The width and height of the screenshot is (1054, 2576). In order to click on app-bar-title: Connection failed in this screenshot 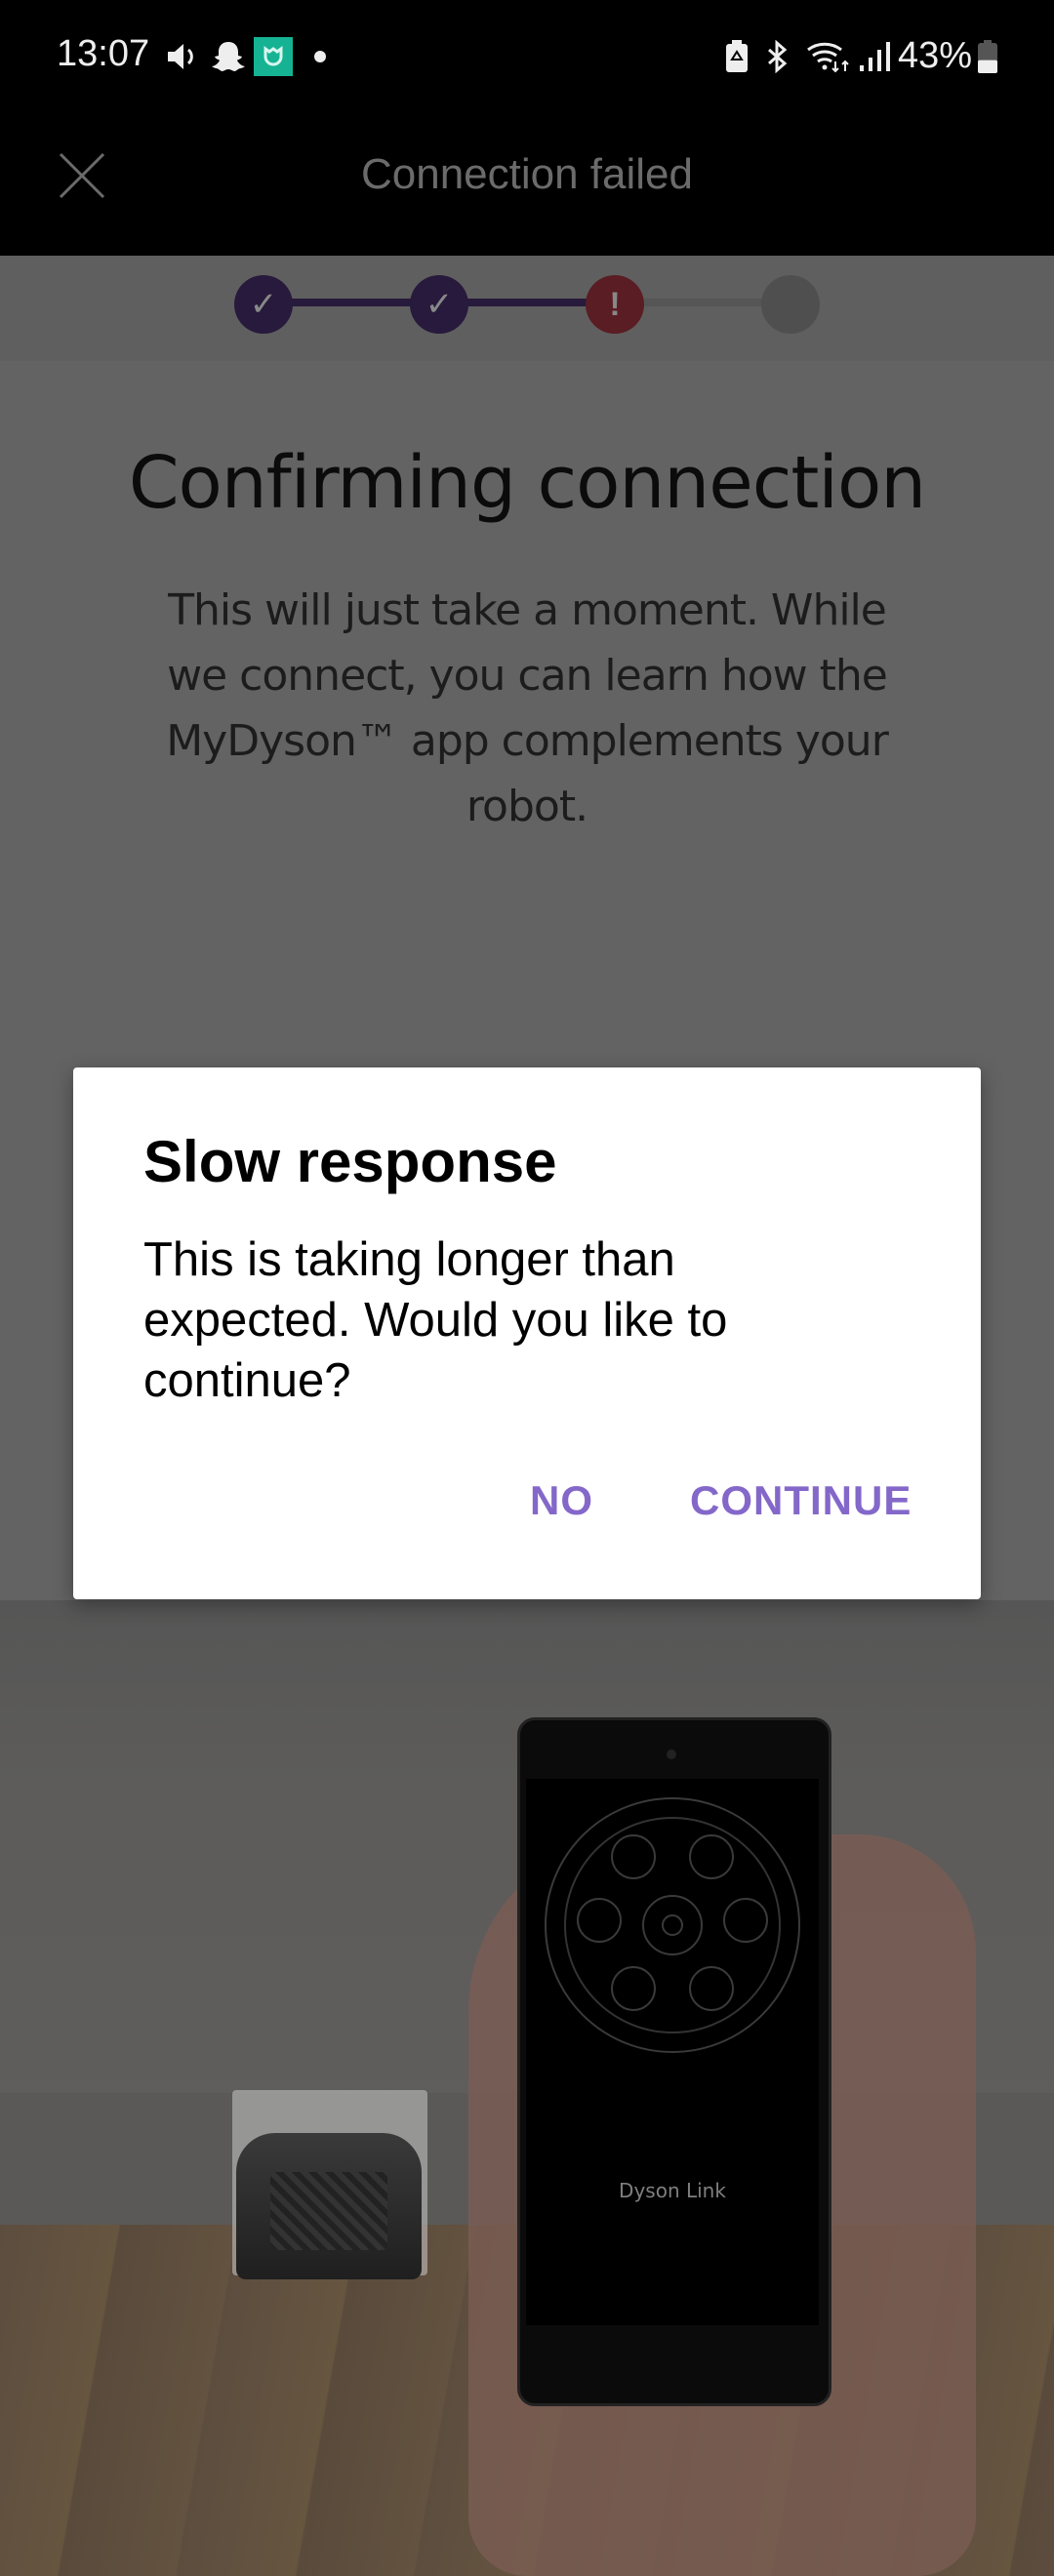, I will do `click(526, 174)`.